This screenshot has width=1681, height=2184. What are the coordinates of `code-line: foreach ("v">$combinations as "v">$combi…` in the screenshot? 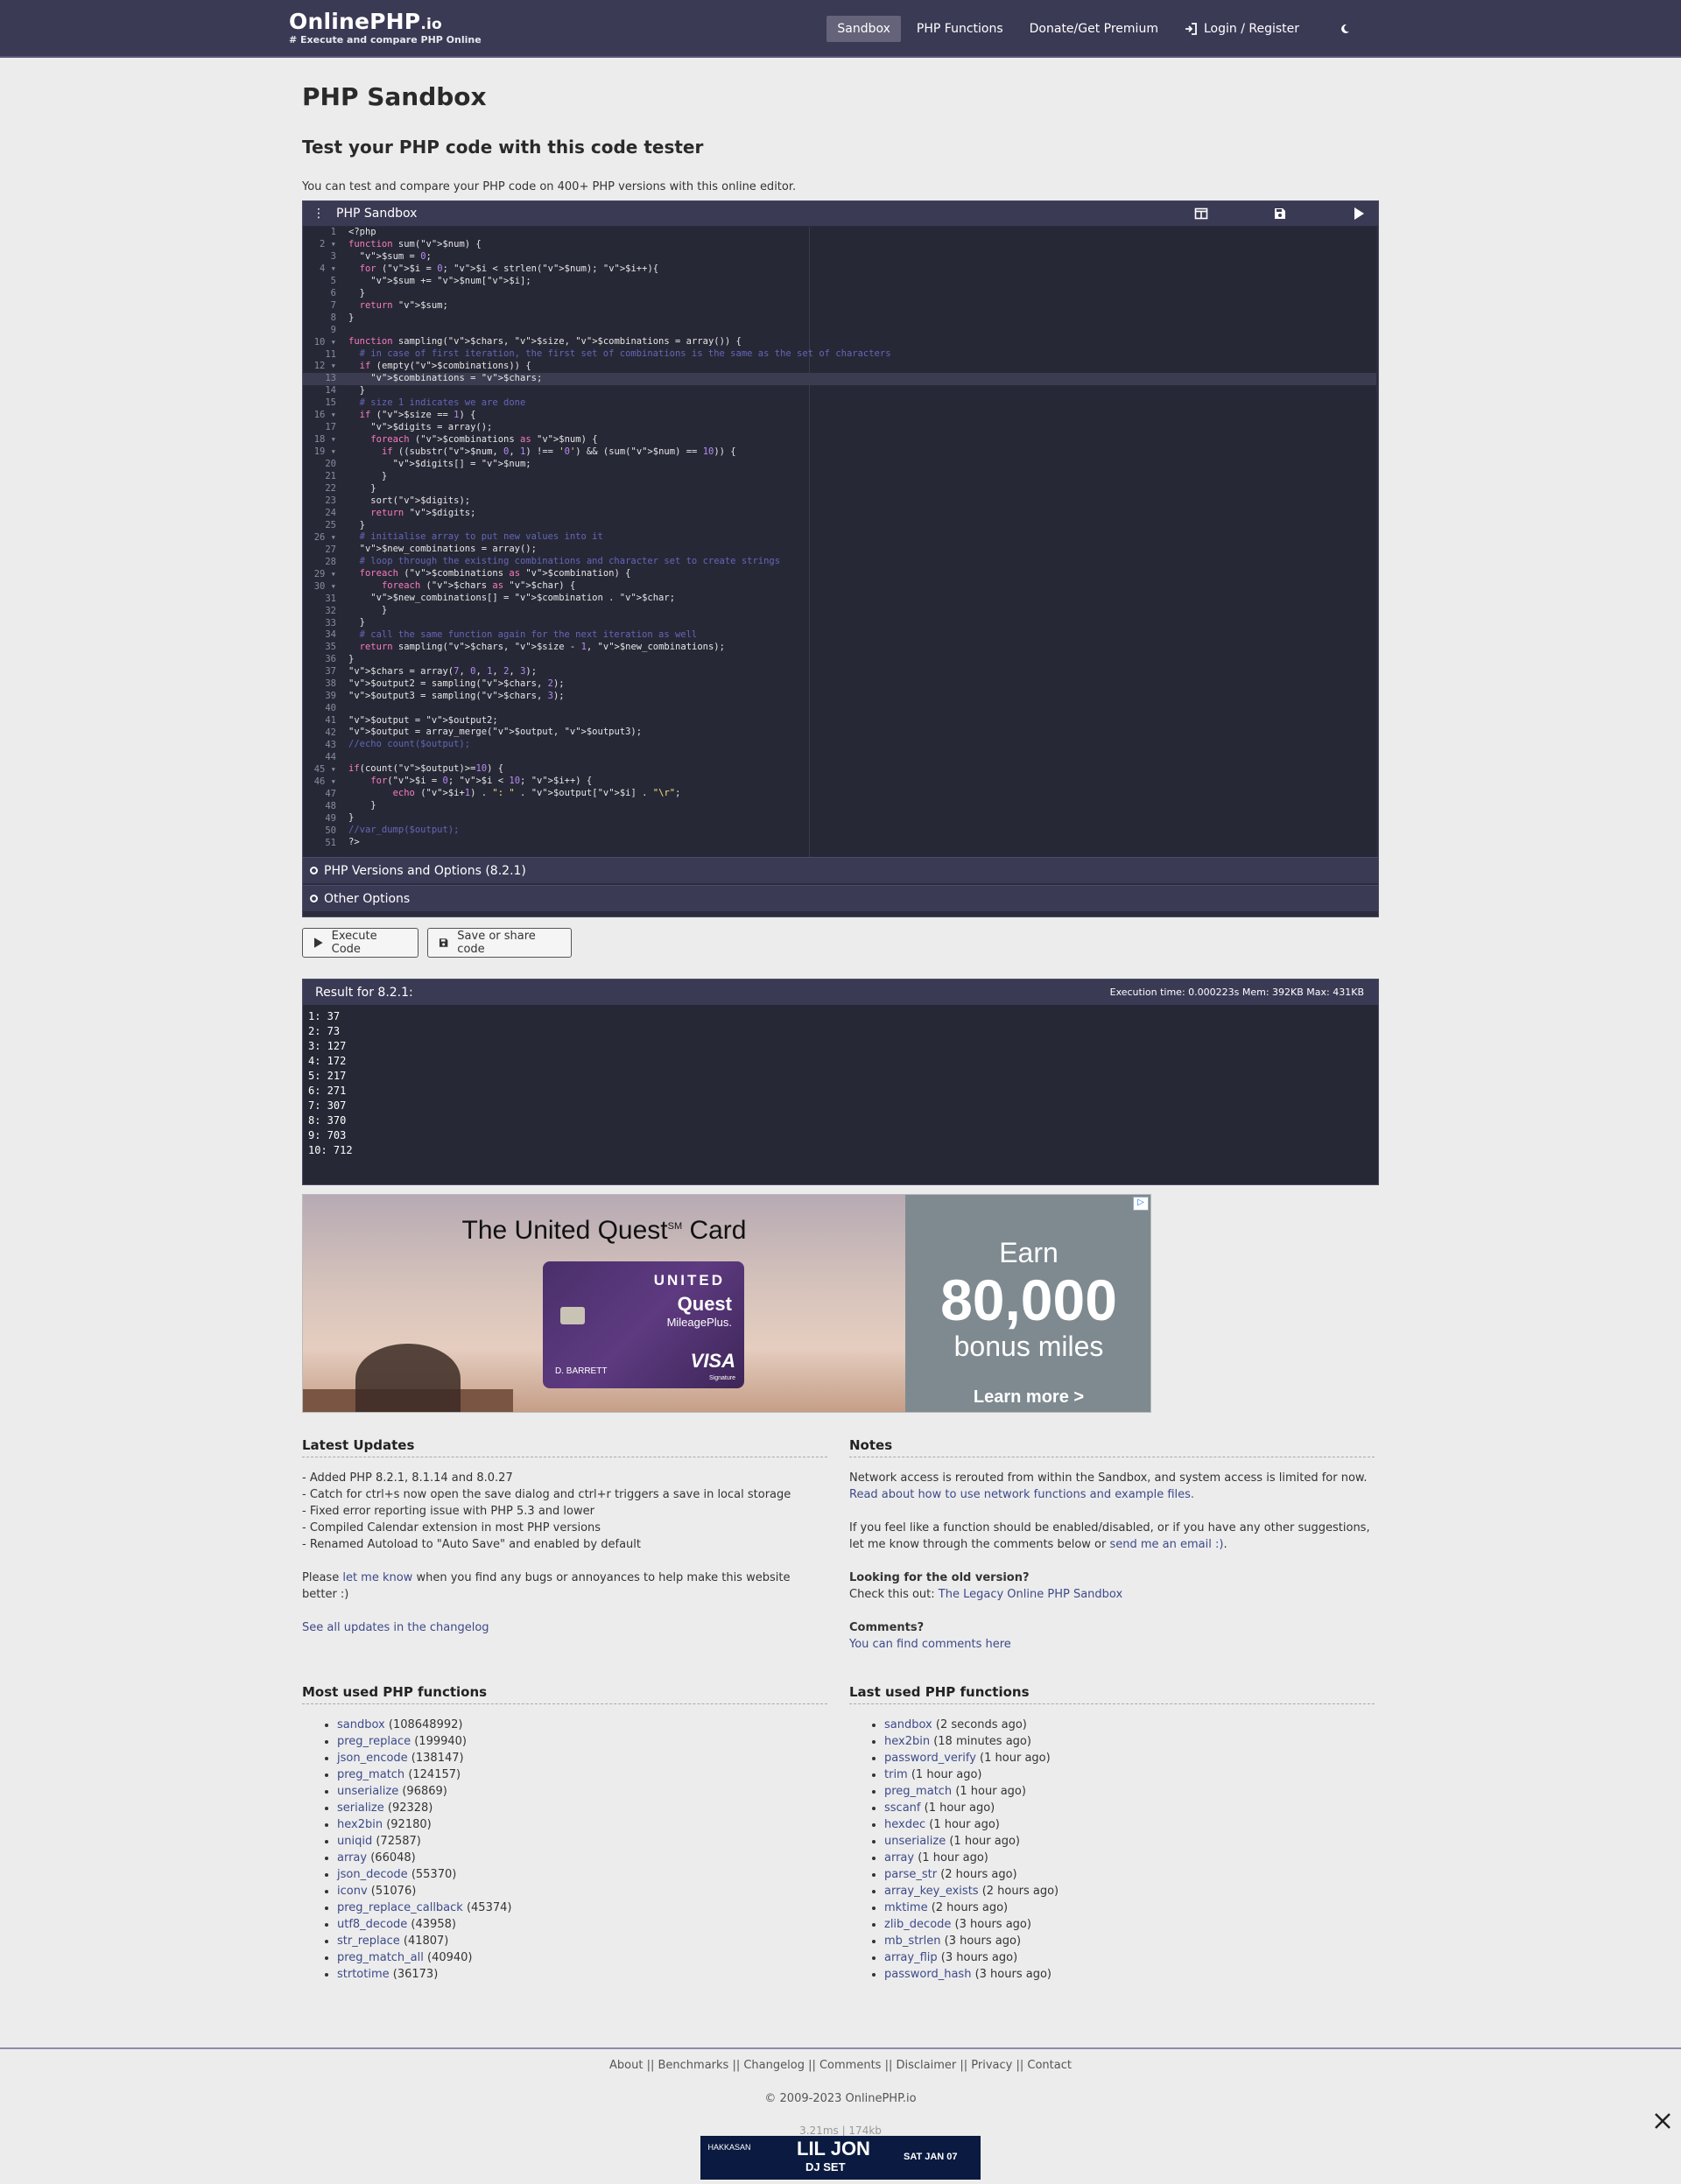 It's located at (495, 573).